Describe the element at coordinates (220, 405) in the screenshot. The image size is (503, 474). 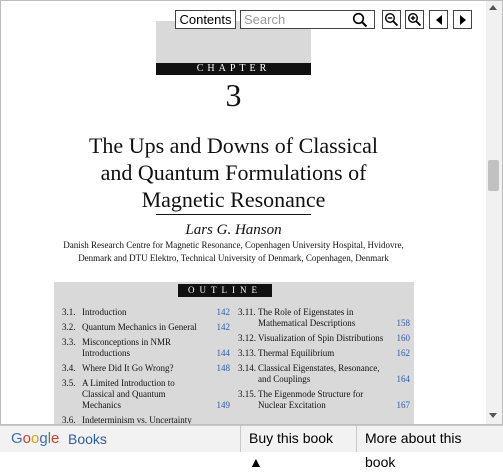
I see `toc-page-link: 149` at that location.